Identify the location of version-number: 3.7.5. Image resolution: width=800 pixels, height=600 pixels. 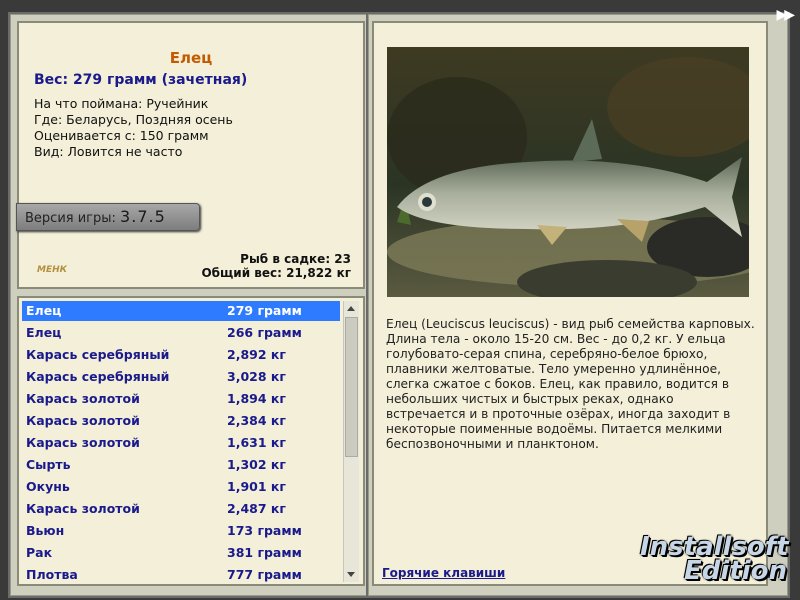
(143, 216).